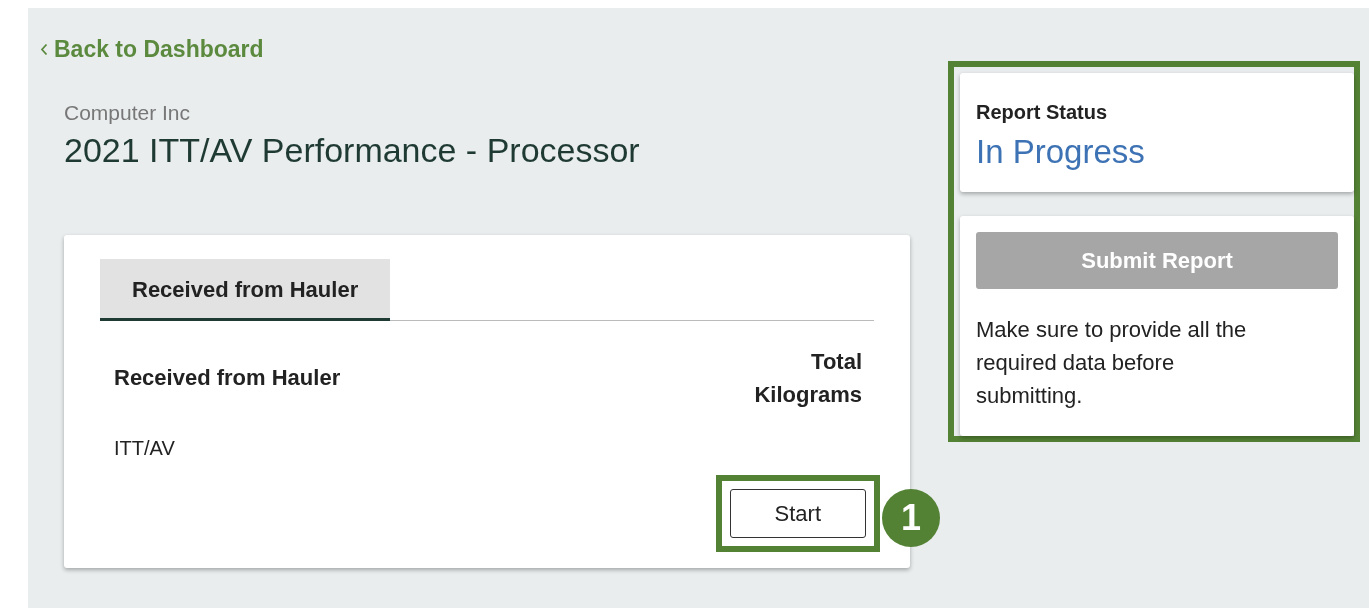  I want to click on tab: Received from Hauler, so click(245, 289).